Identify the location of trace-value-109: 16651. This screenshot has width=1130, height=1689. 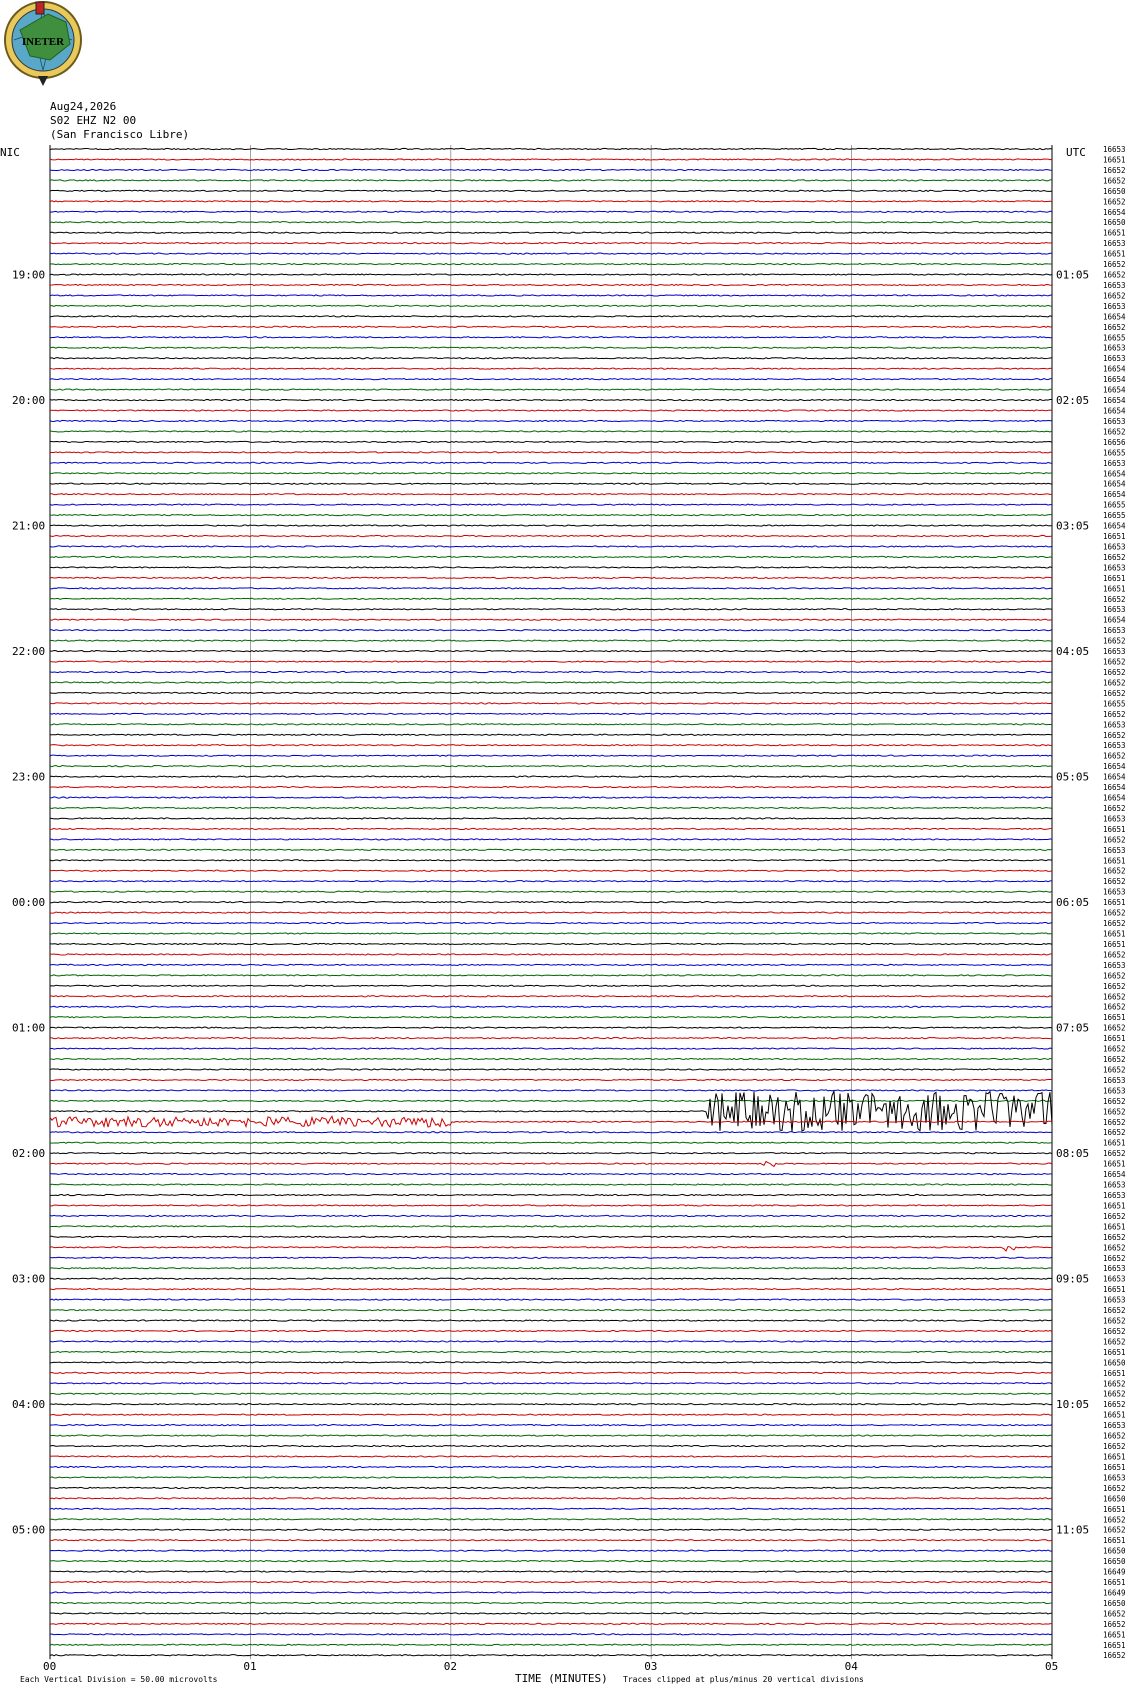
(1114, 1289).